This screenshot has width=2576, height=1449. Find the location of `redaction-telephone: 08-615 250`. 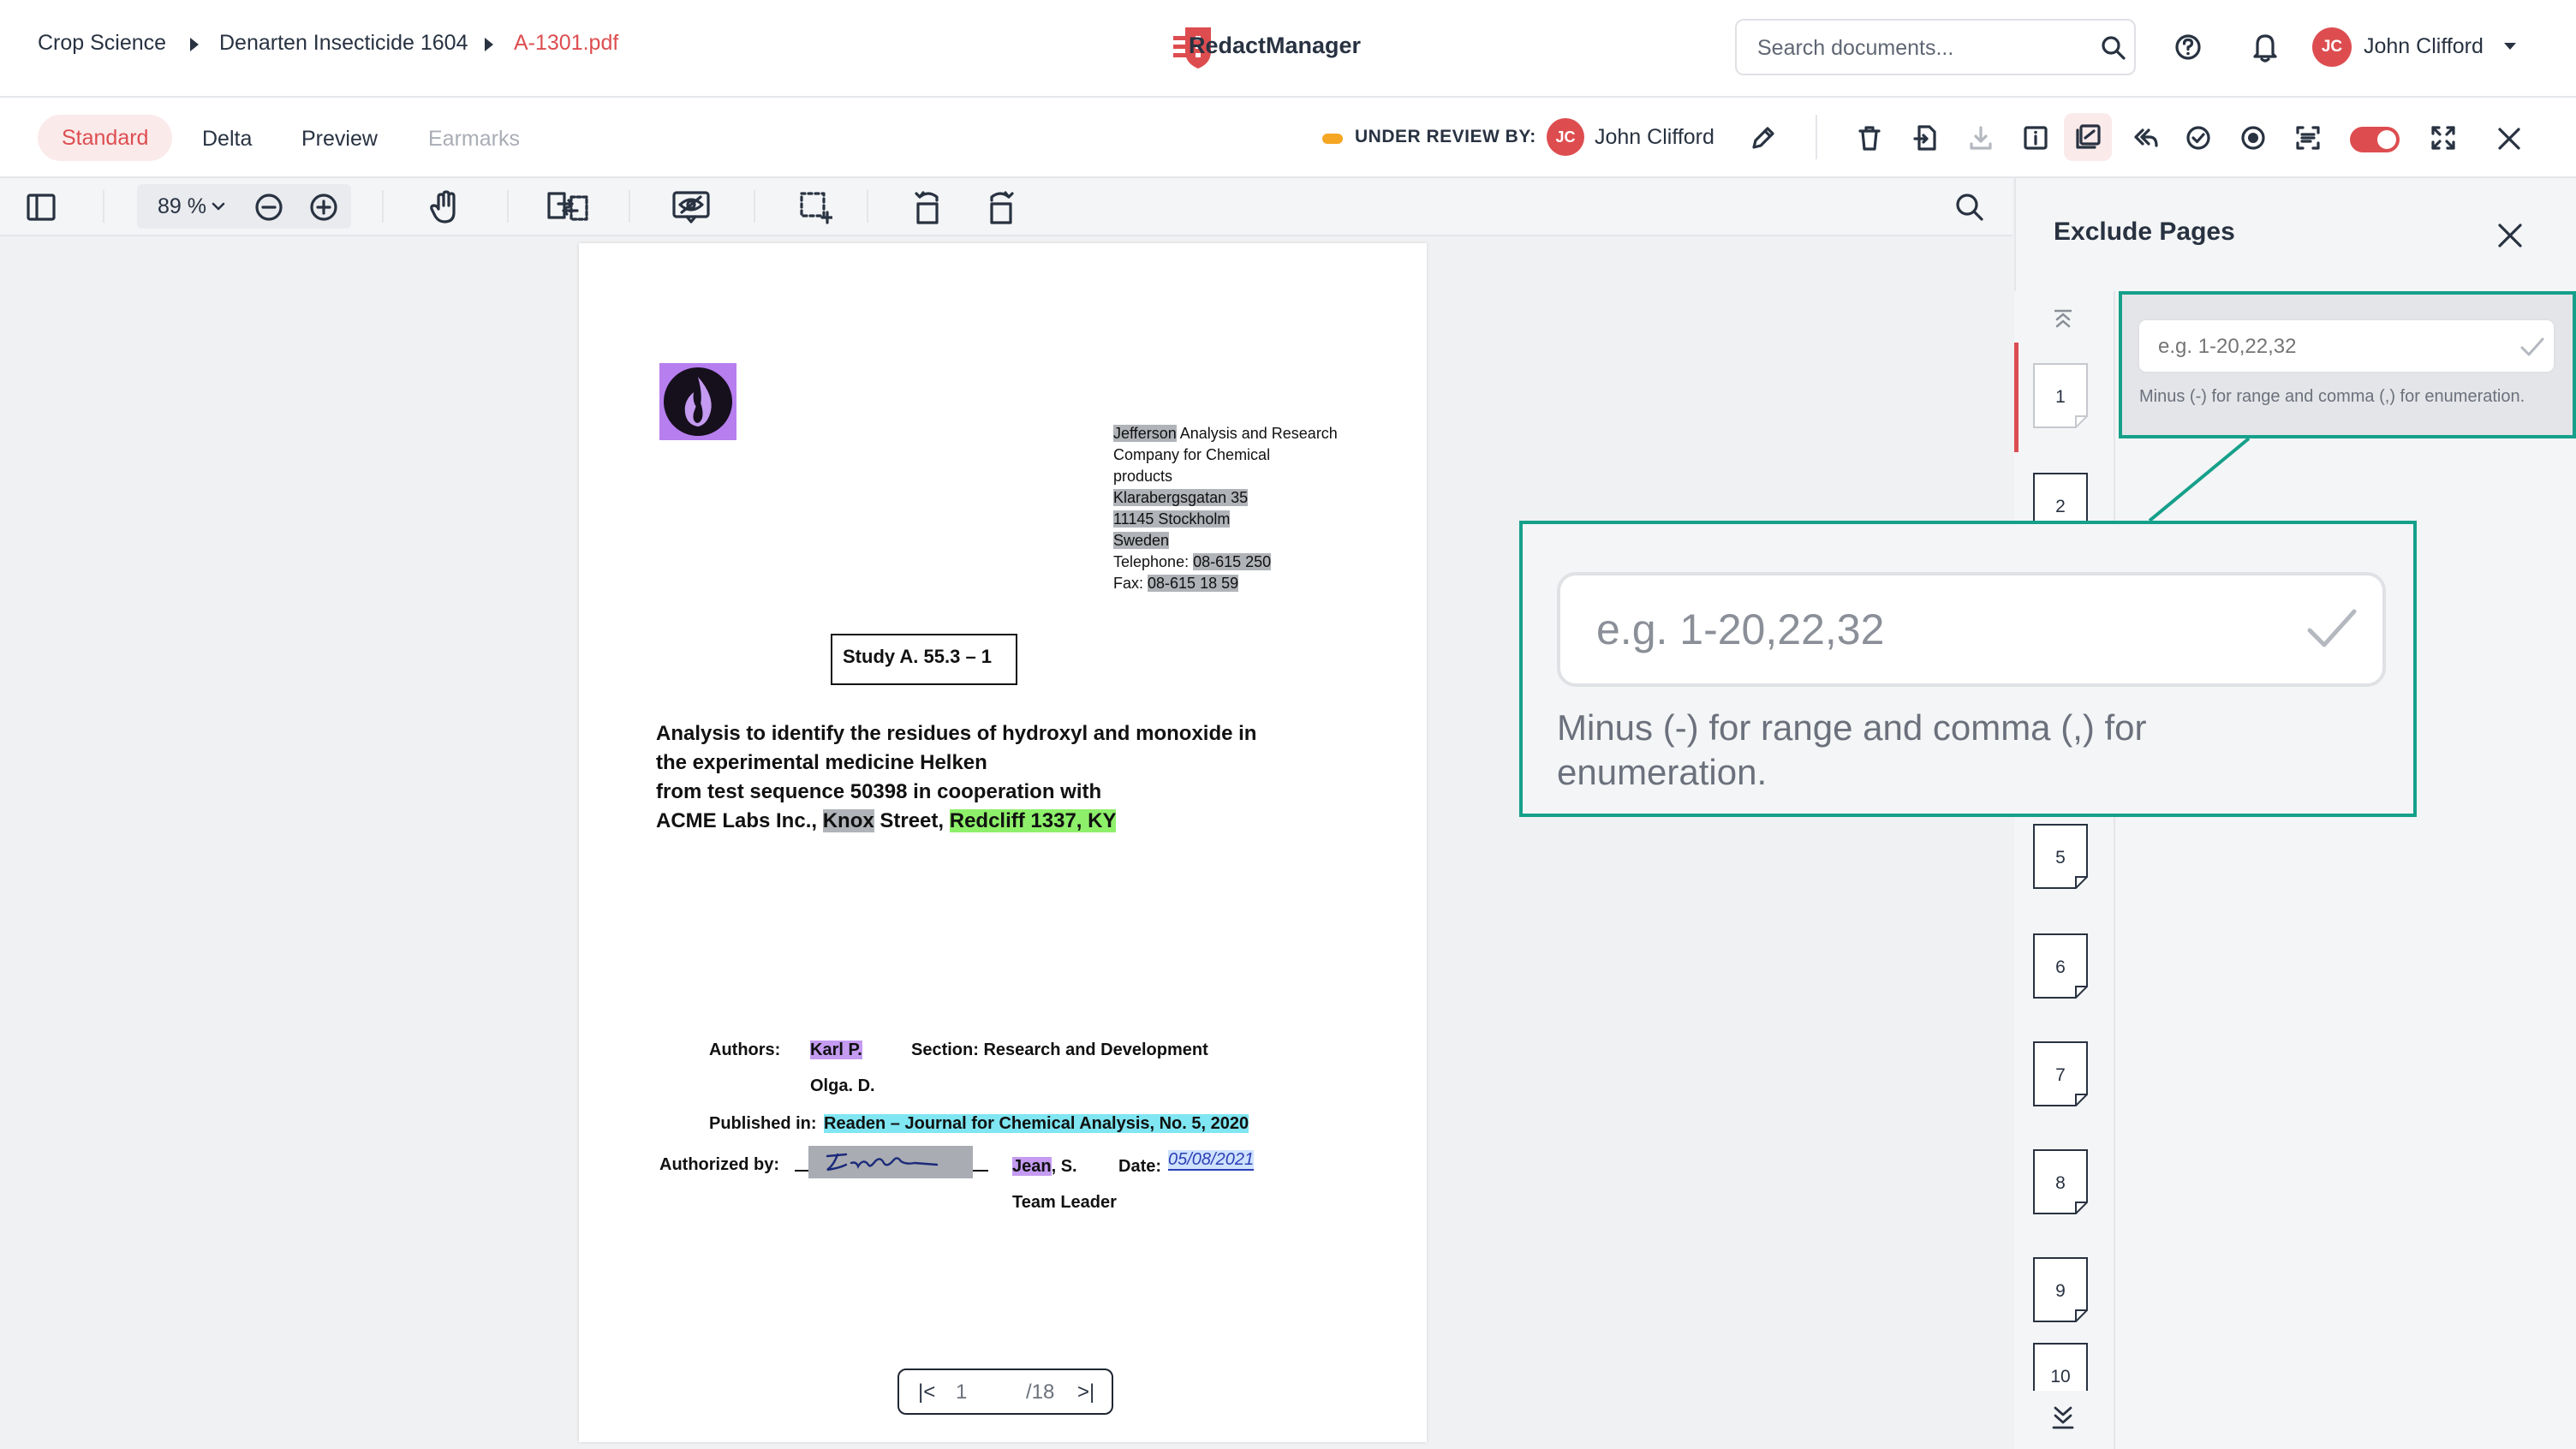

redaction-telephone: 08-615 250 is located at coordinates (1232, 561).